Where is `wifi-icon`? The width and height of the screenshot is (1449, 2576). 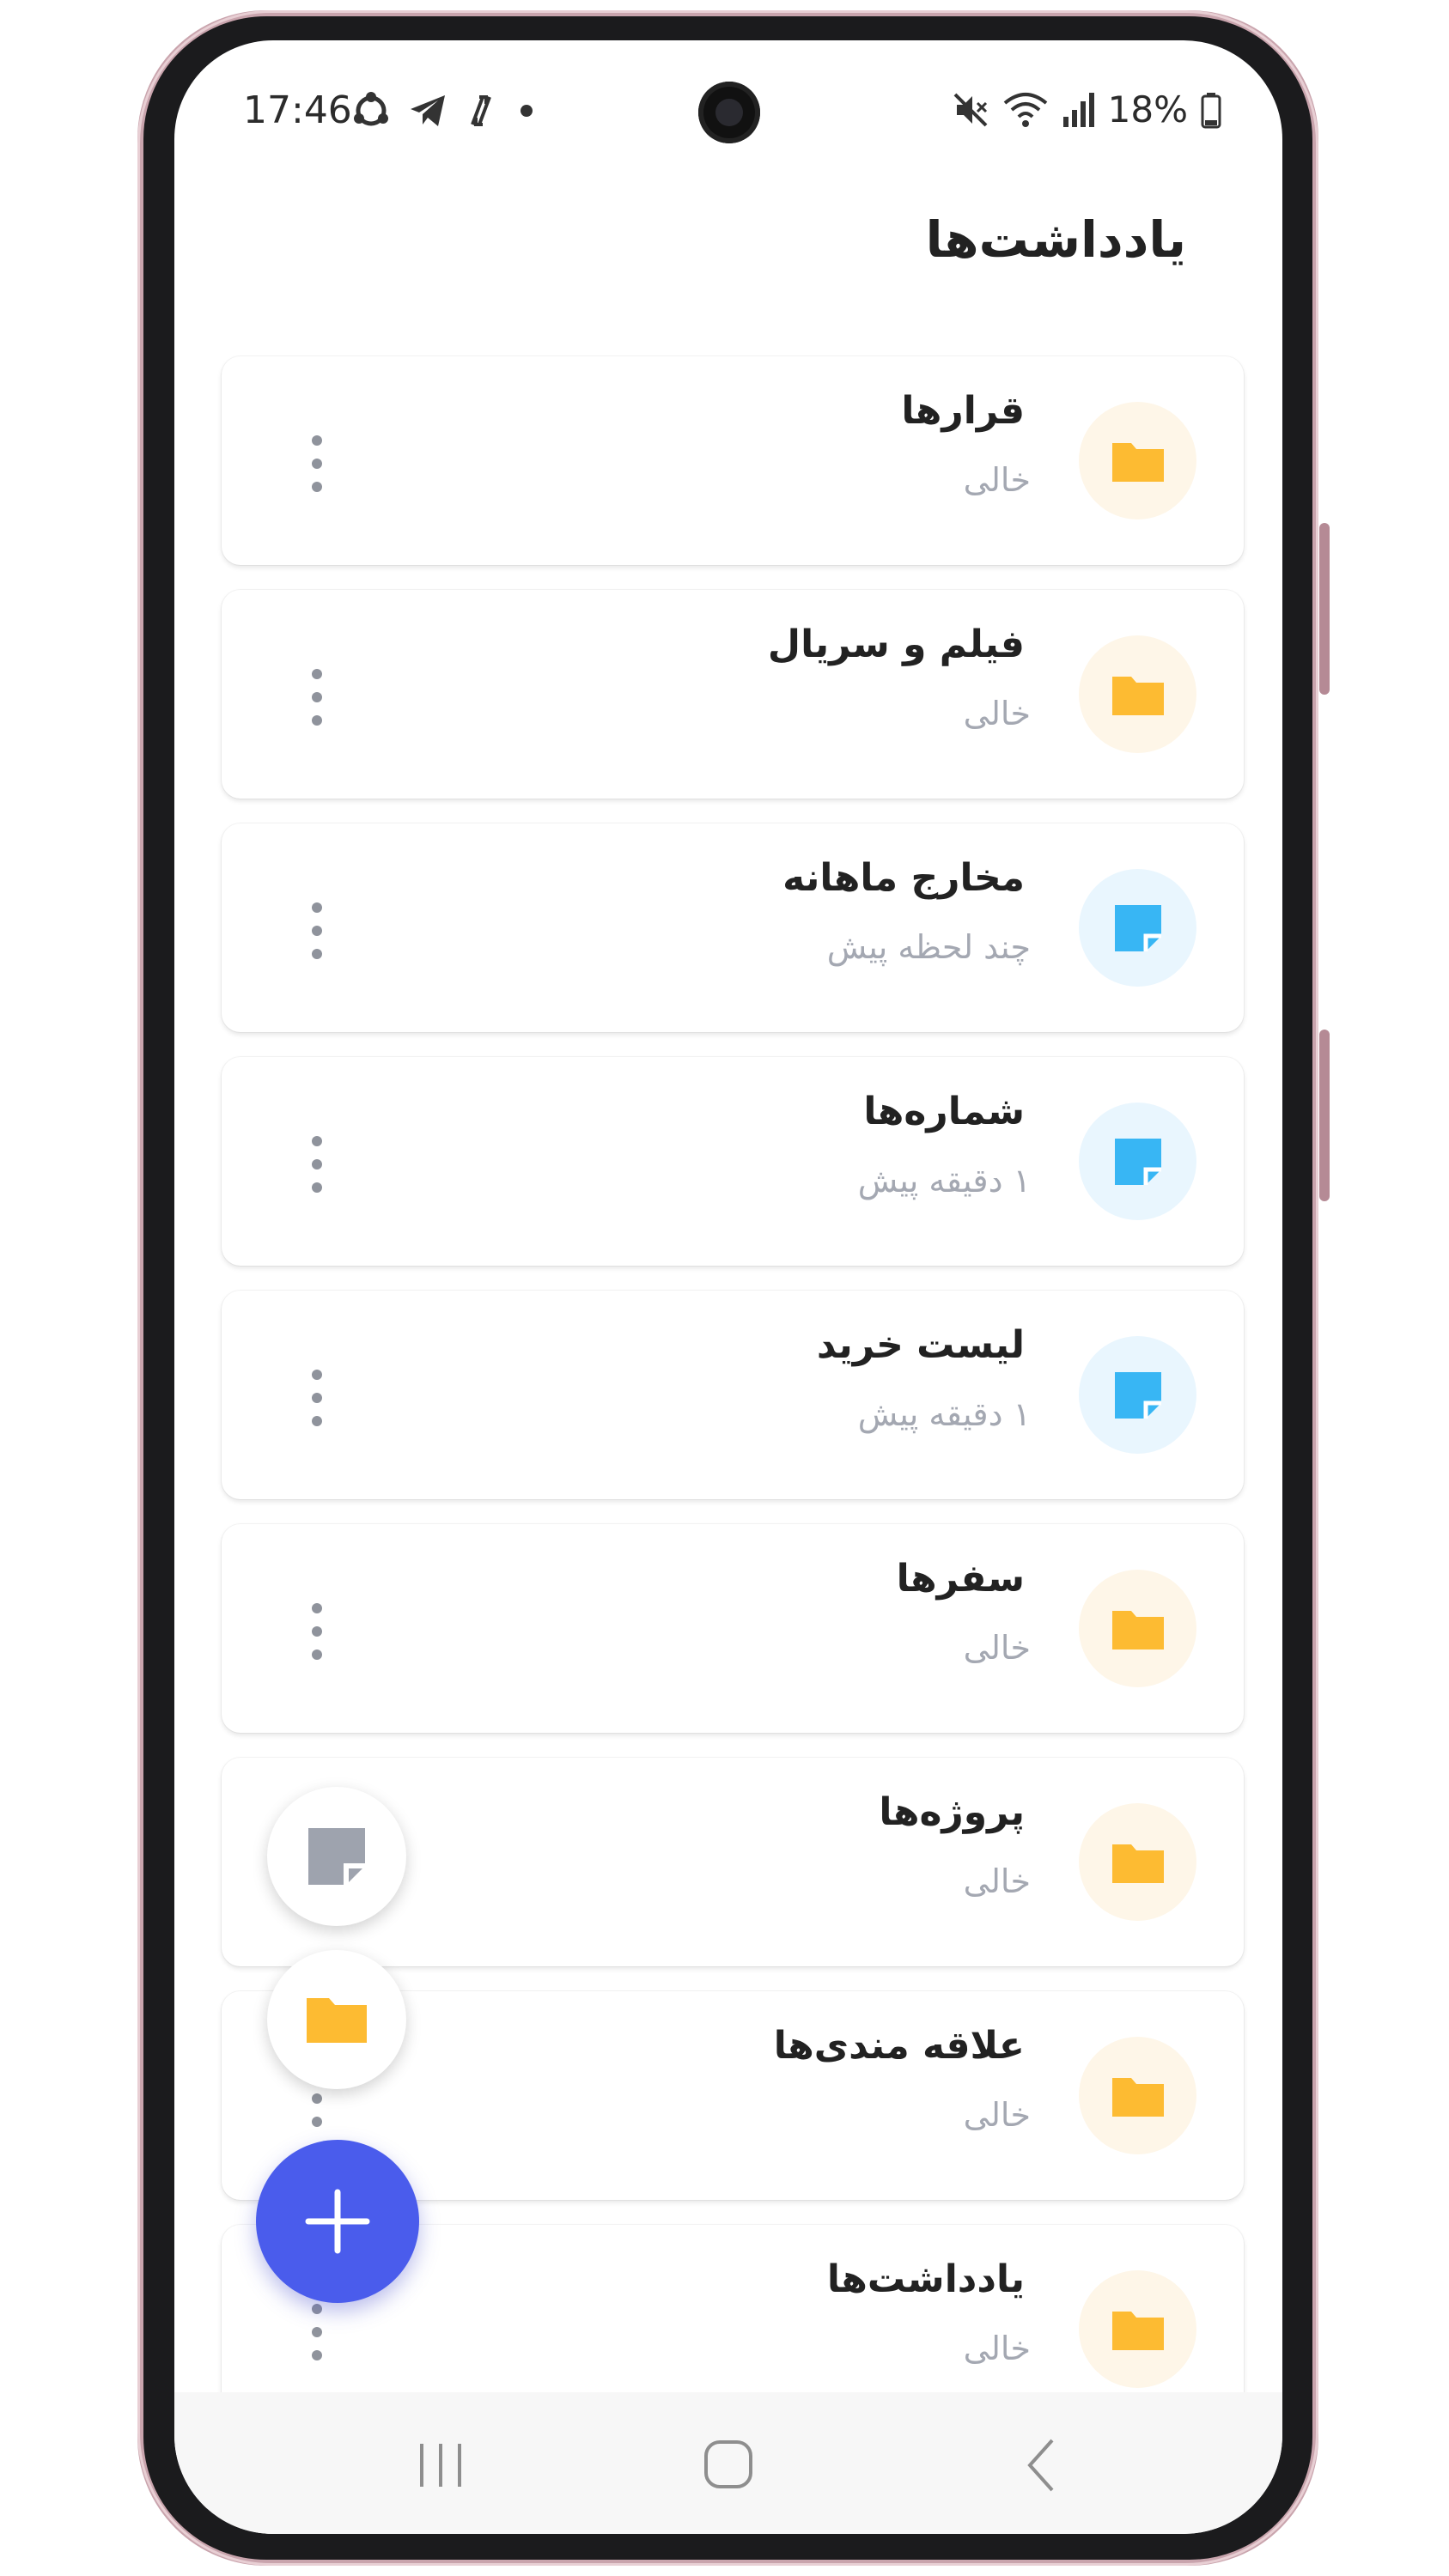 wifi-icon is located at coordinates (1025, 109).